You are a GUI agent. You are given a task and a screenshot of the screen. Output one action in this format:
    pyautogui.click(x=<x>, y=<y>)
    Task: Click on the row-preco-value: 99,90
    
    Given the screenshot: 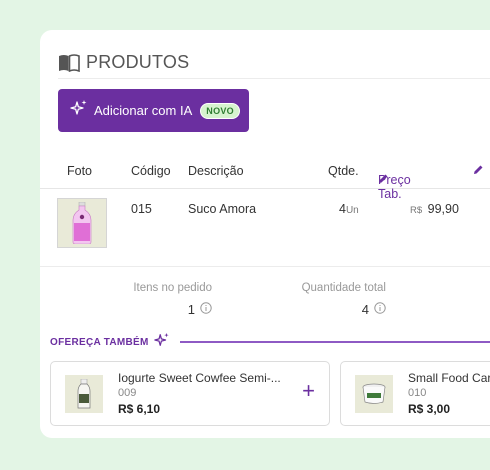 What is the action you would take?
    pyautogui.click(x=443, y=209)
    